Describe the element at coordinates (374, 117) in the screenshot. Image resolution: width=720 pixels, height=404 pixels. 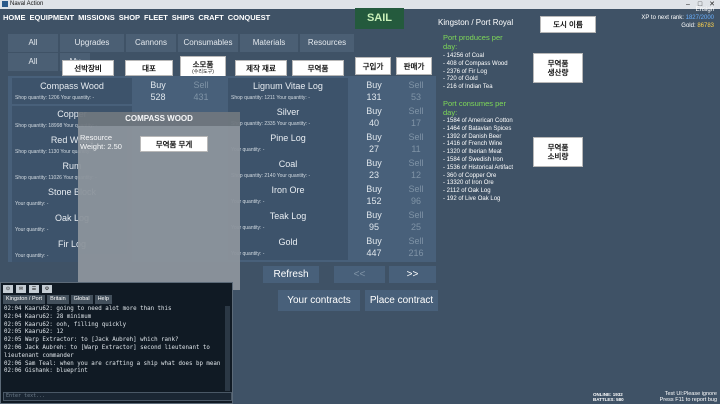
I see `buy-price: Buy 40` at that location.